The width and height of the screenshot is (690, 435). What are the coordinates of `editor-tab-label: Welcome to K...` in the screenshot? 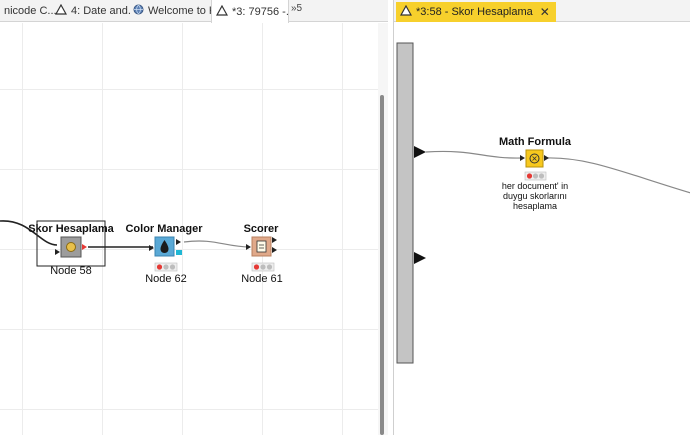 It's located at (181, 11).